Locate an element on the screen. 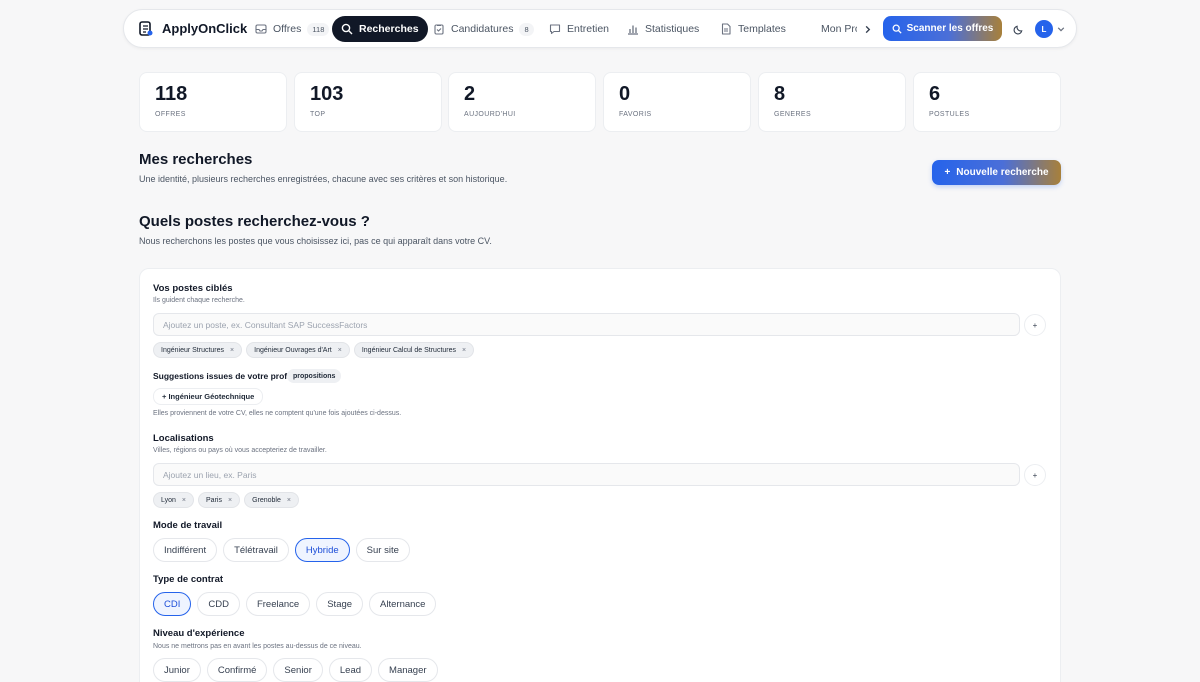 The image size is (1200, 682). stat-label: AUJOURD'HUI is located at coordinates (490, 114).